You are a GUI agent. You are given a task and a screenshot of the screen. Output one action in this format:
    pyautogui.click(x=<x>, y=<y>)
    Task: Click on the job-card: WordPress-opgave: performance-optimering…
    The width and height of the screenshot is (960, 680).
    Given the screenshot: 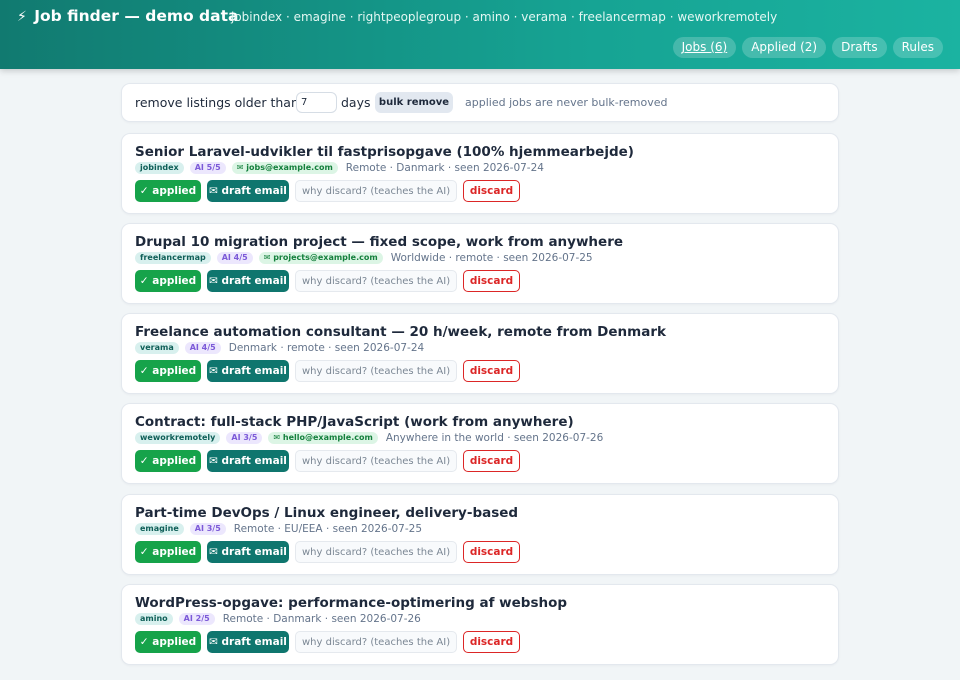 What is the action you would take?
    pyautogui.click(x=480, y=624)
    